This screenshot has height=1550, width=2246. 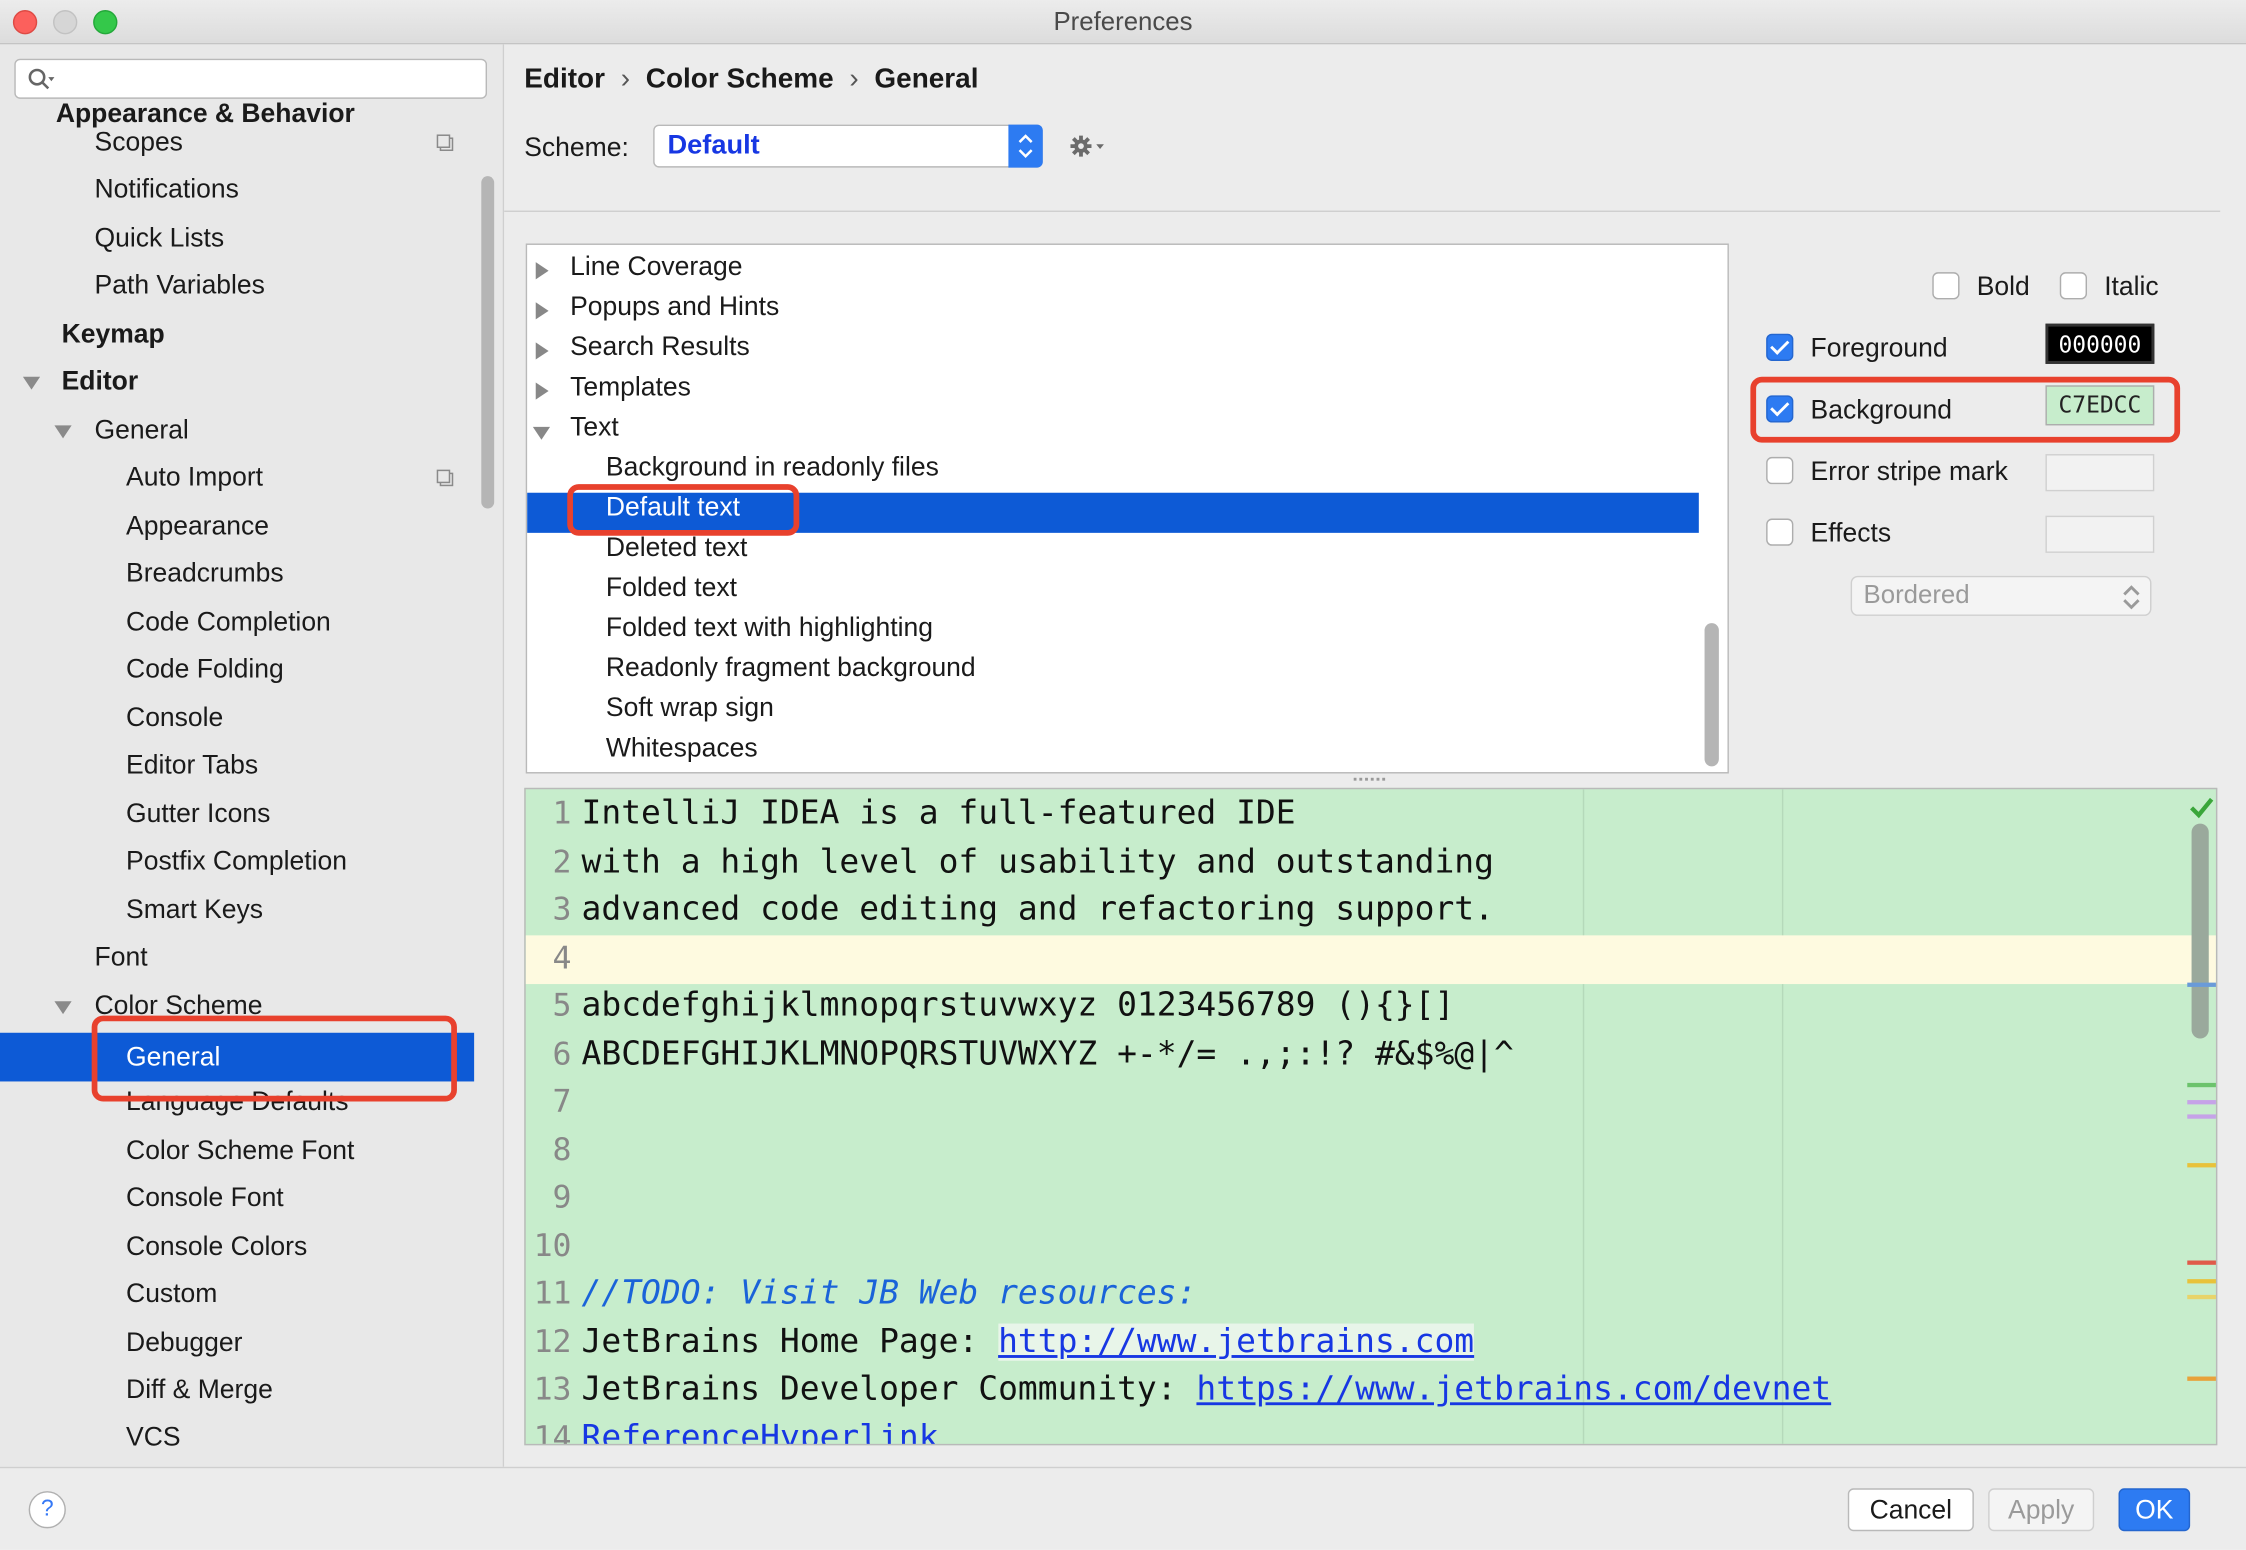 What do you see at coordinates (926, 79) in the screenshot?
I see `breadcrumb-general: General` at bounding box center [926, 79].